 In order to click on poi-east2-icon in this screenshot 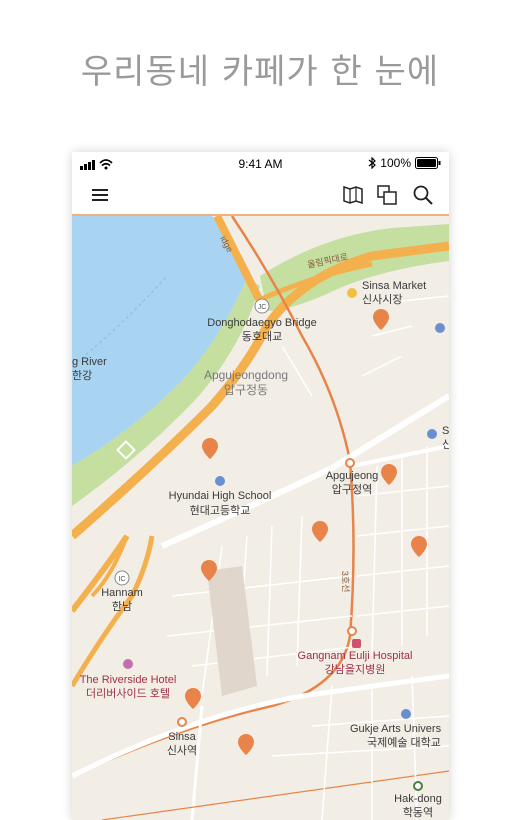, I will do `click(432, 434)`.